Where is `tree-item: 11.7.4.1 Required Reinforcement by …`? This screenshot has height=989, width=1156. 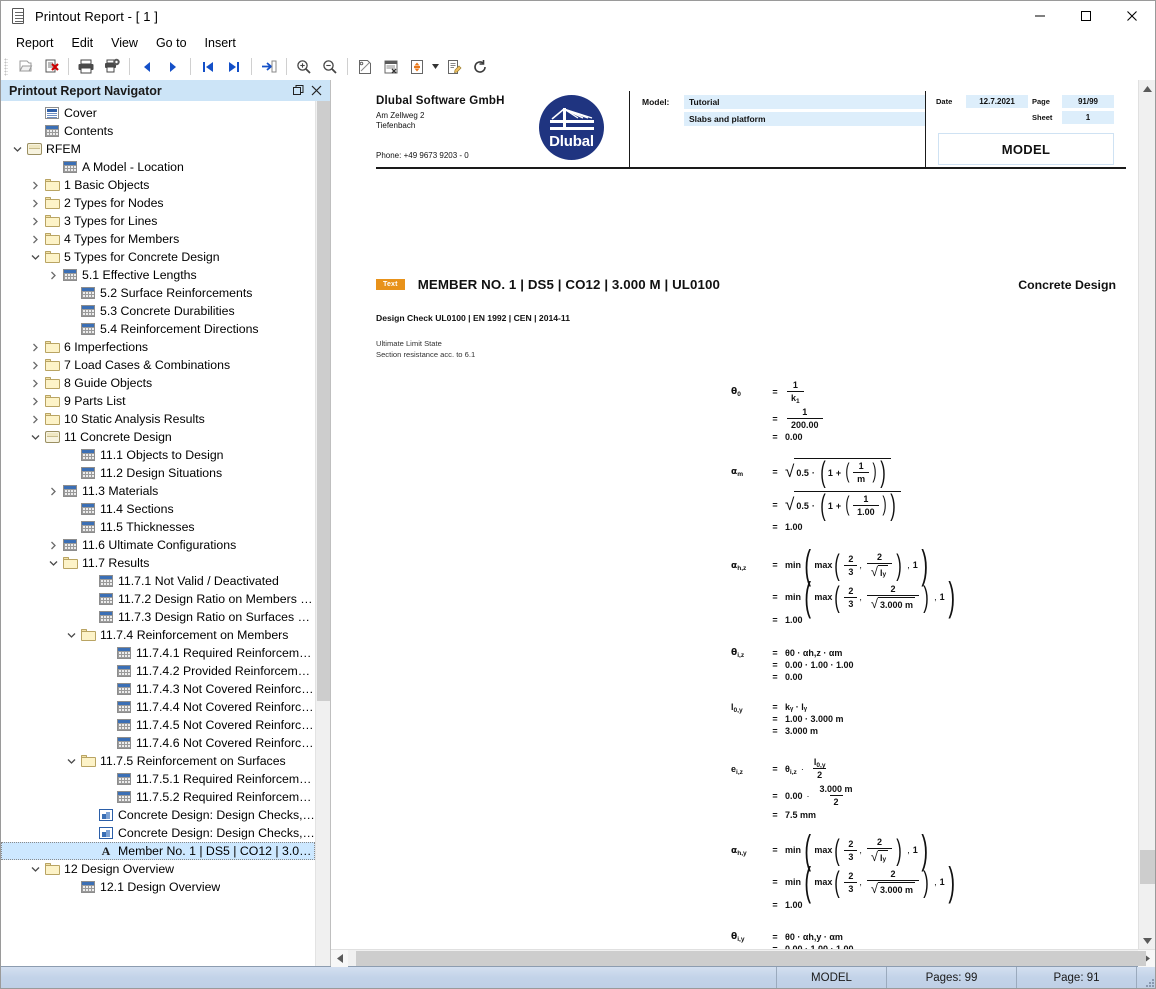 tree-item: 11.7.4.1 Required Reinforcement by … is located at coordinates (158, 653).